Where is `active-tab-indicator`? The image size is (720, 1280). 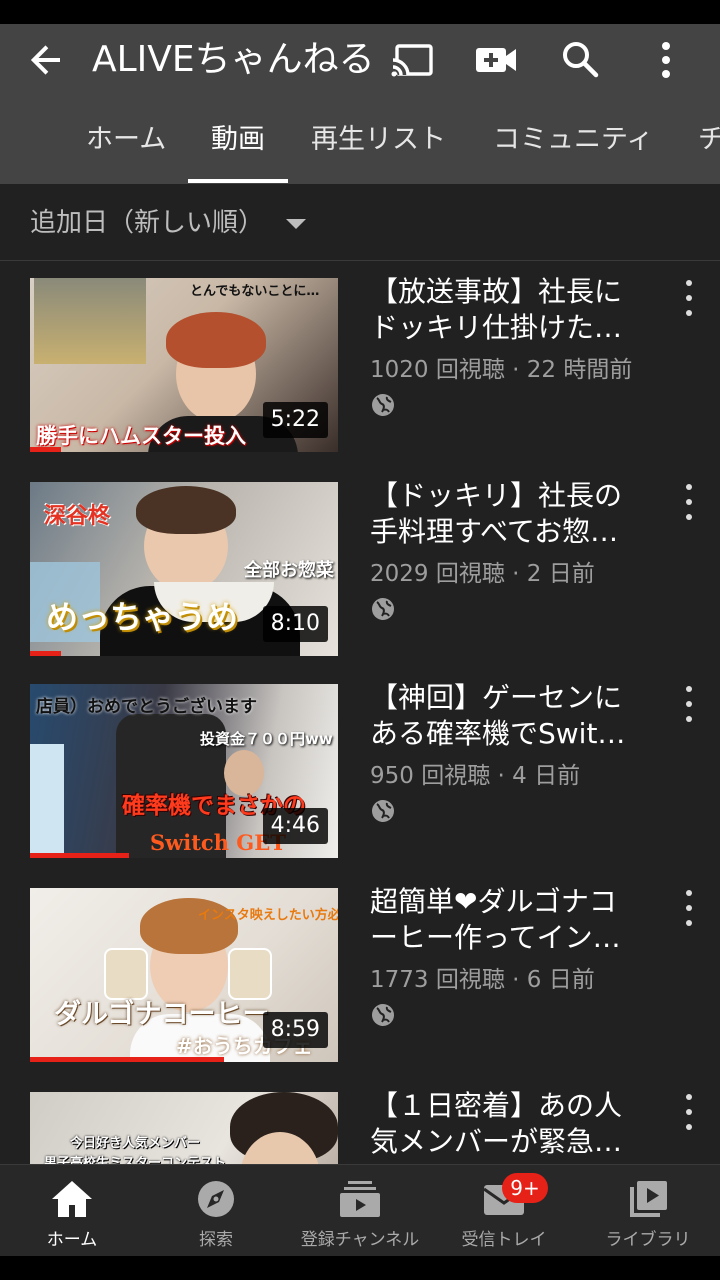
active-tab-indicator is located at coordinates (238, 181).